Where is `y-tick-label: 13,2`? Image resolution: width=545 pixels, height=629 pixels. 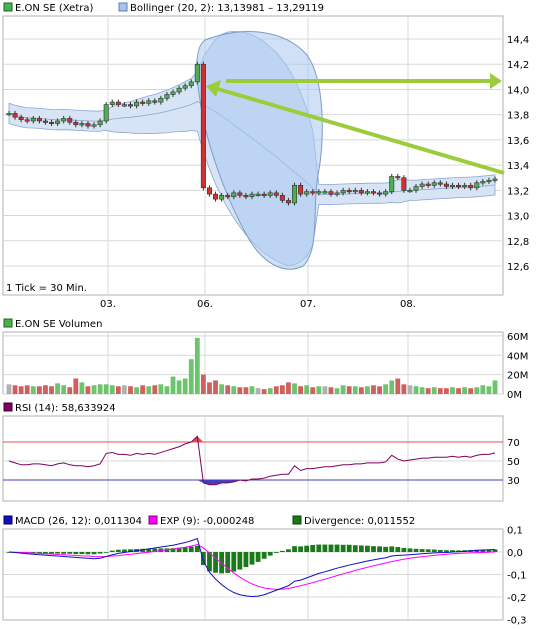 y-tick-label: 13,2 is located at coordinates (518, 191).